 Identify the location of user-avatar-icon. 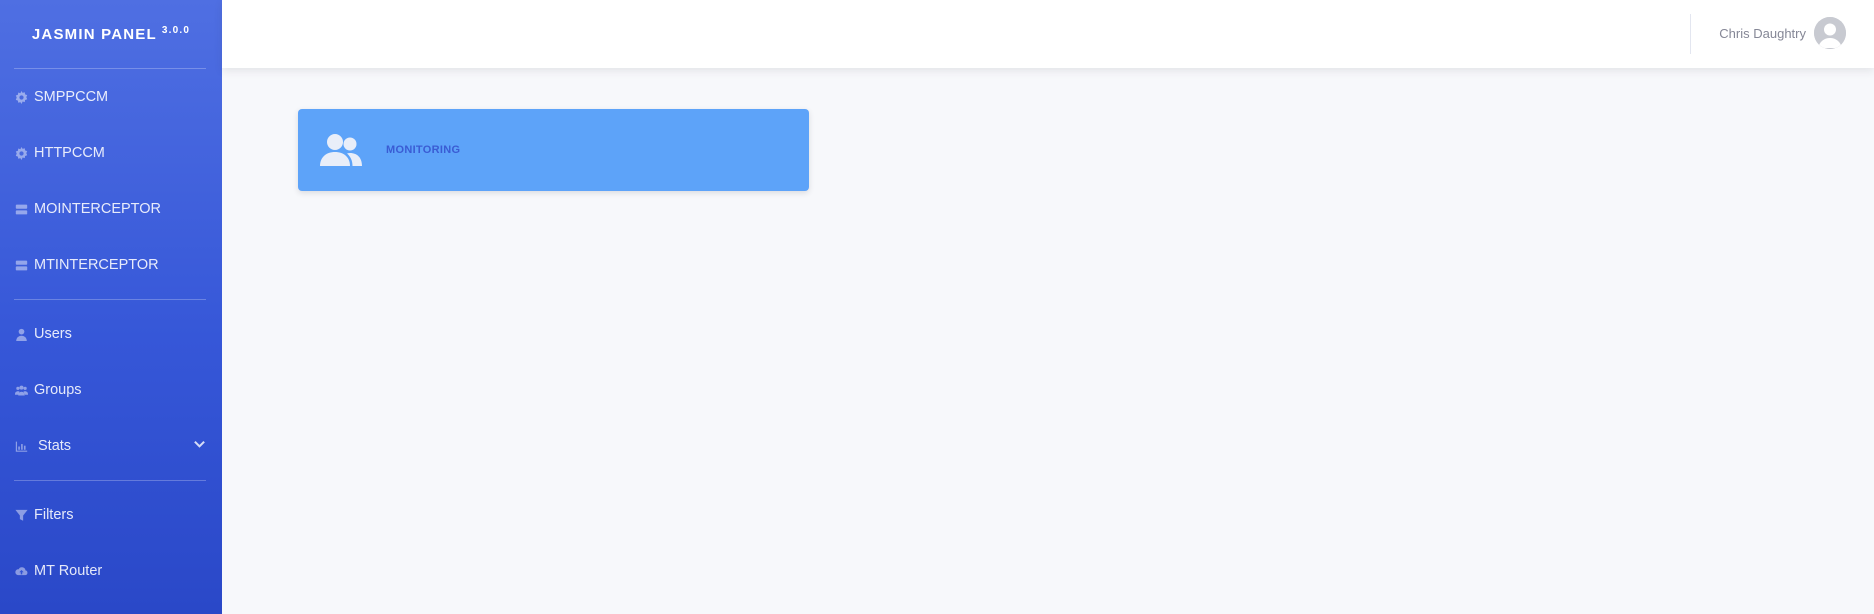
(1830, 33).